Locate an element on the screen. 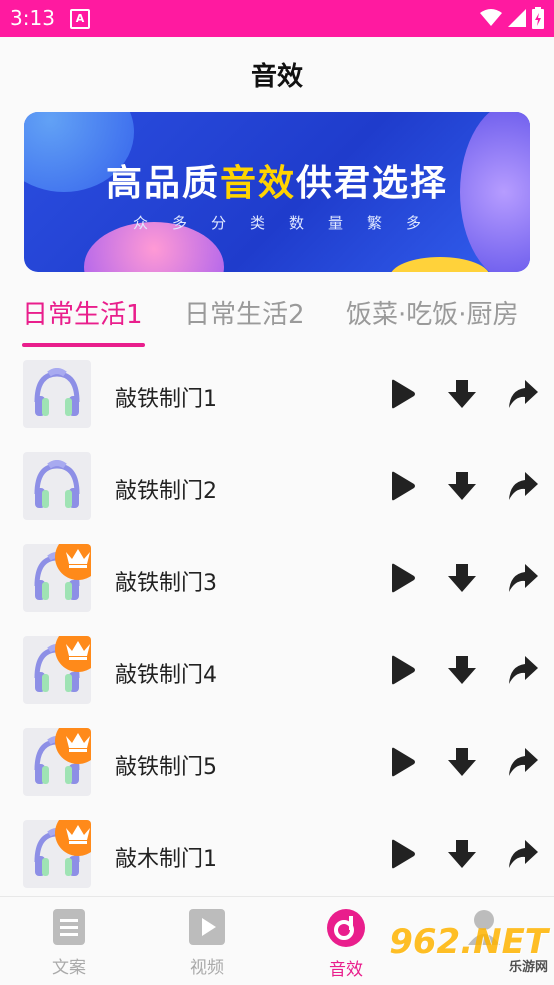 This screenshot has height=985, width=554. banner-decoration is located at coordinates (440, 264).